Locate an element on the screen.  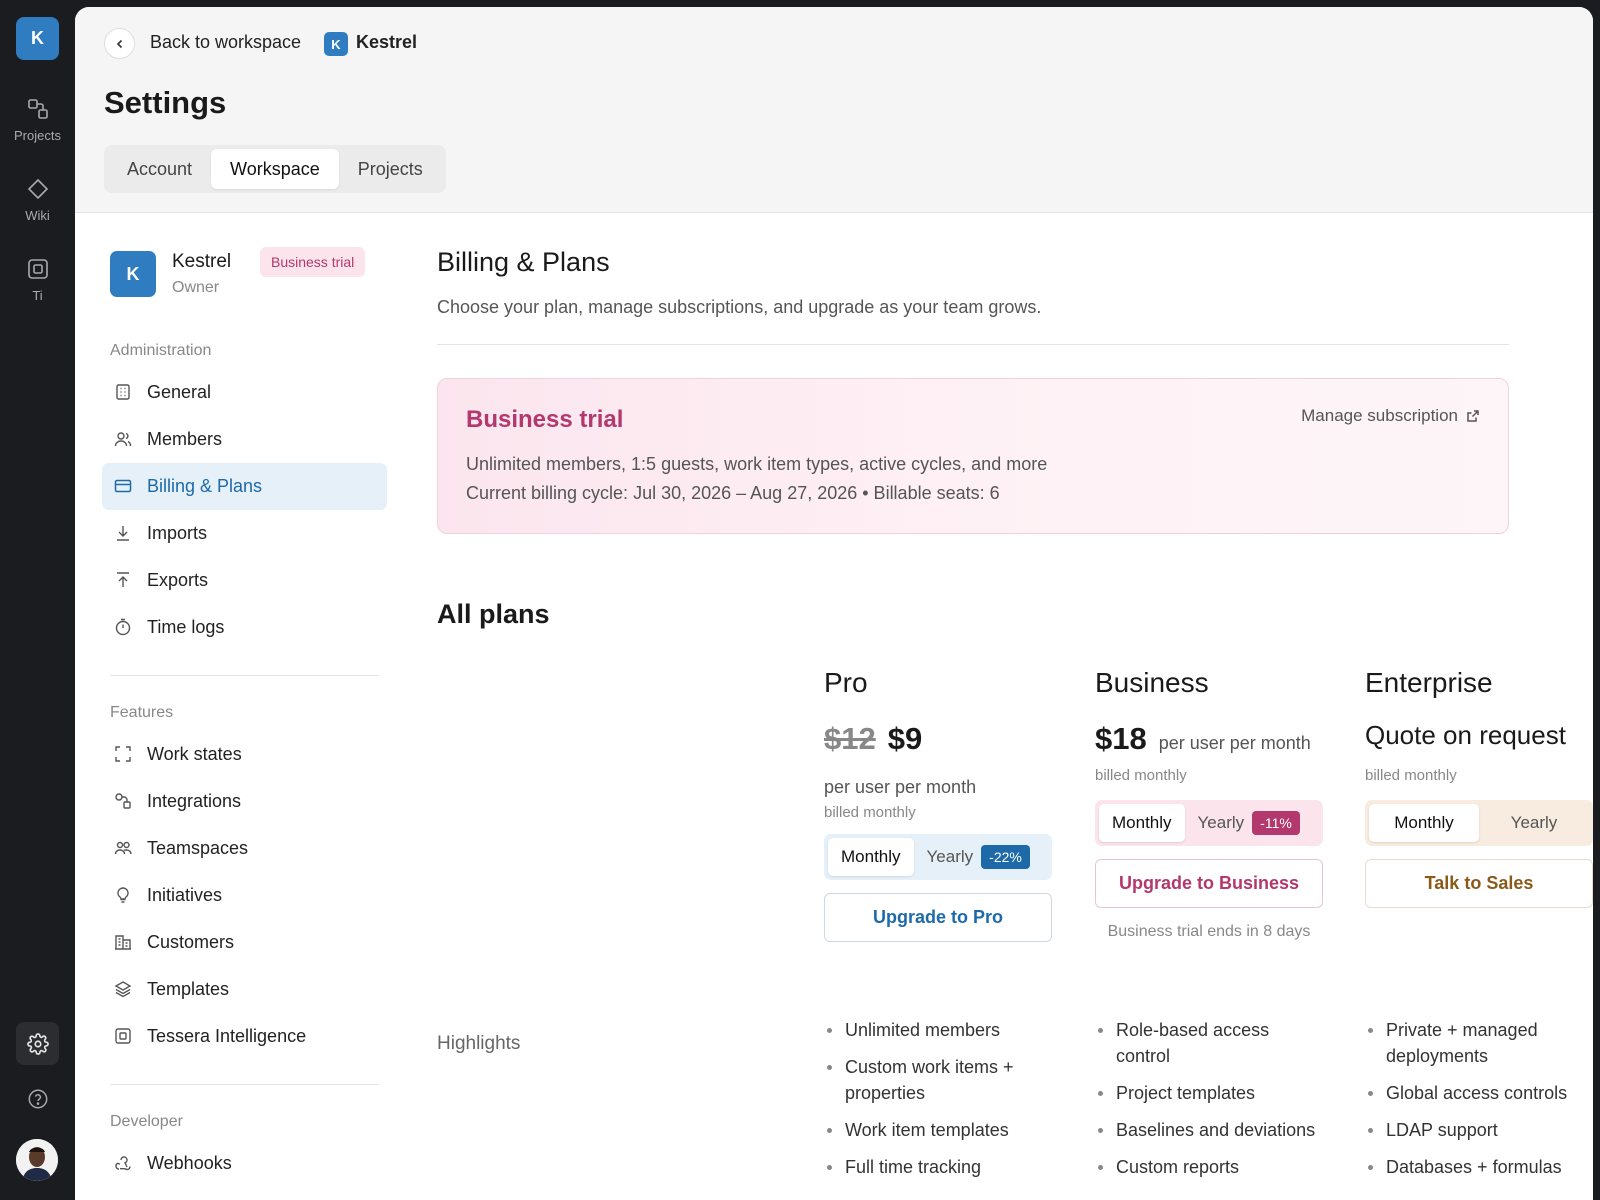
back-button is located at coordinates (119, 43).